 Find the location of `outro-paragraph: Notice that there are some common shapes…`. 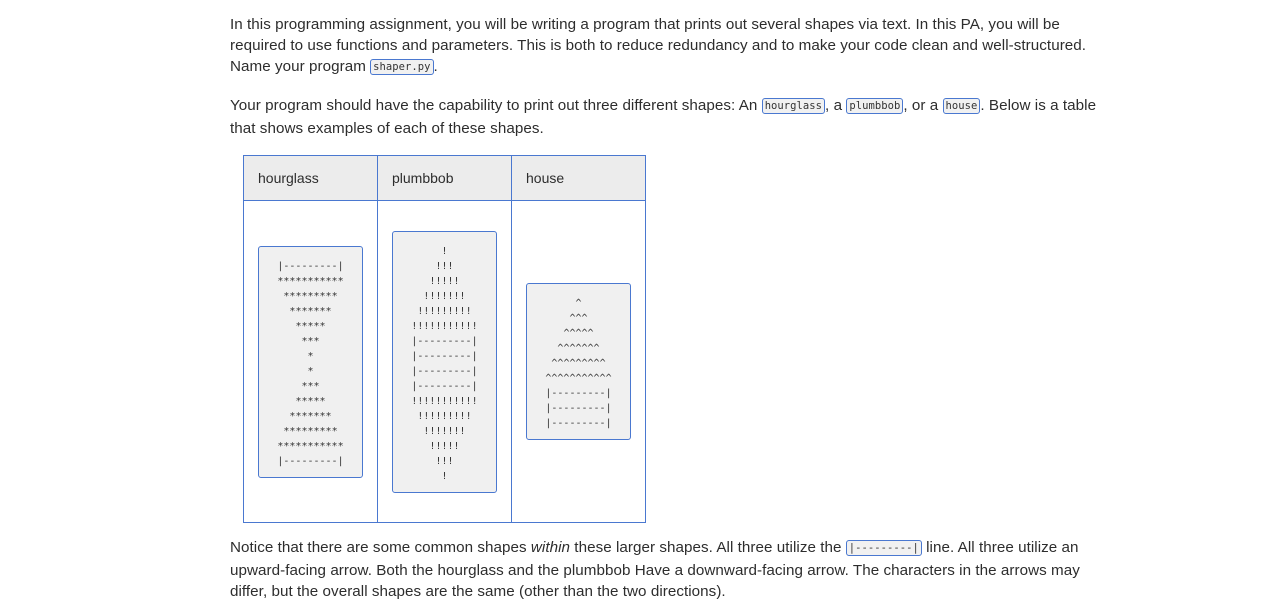

outro-paragraph: Notice that there are some common shapes… is located at coordinates (670, 569).